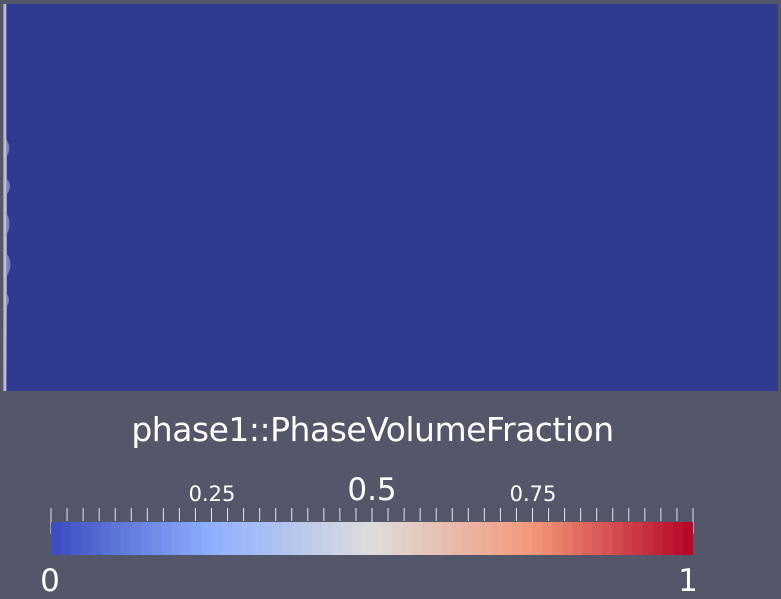 The height and width of the screenshot is (599, 781). I want to click on colorbar-min-label: 0, so click(50, 581).